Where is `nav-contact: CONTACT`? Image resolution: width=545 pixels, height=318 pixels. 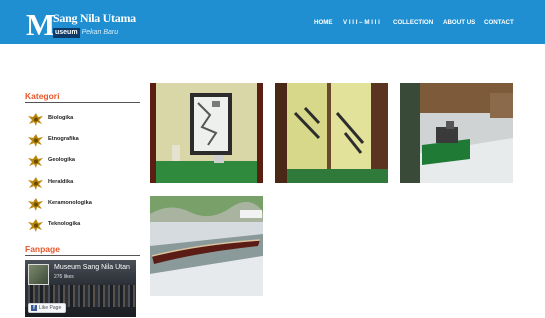
nav-contact: CONTACT is located at coordinates (499, 23).